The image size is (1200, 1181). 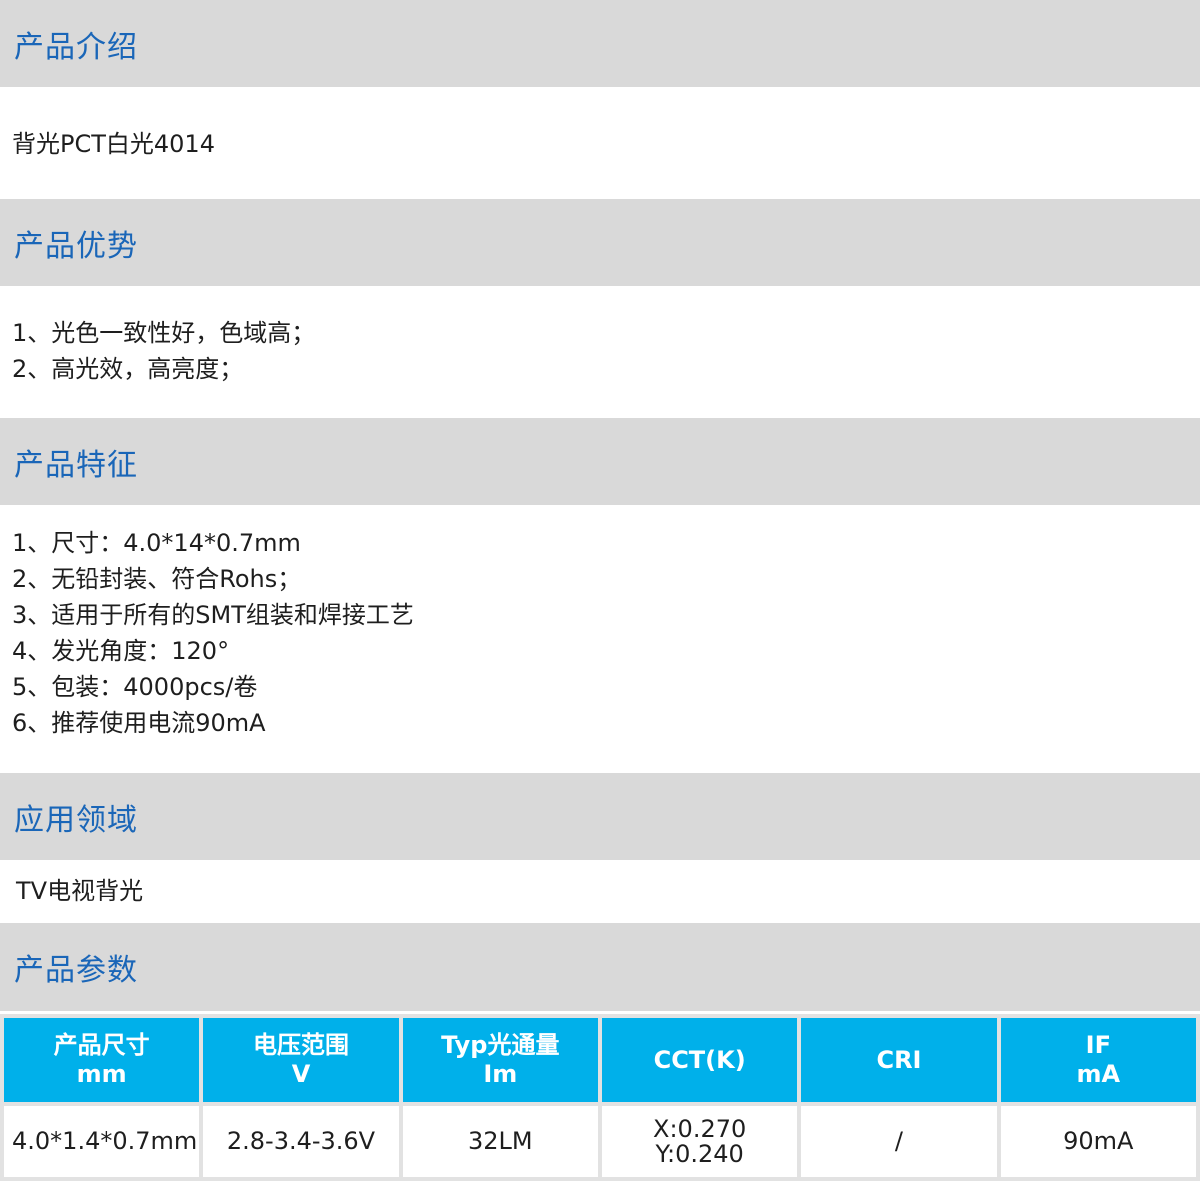 I want to click on section-header-params: 产品参数, so click(x=600, y=967).